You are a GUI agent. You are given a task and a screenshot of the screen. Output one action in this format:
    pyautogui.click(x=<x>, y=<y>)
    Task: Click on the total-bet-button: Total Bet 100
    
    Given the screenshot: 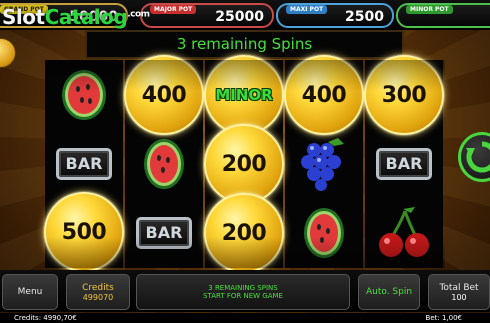 What is the action you would take?
    pyautogui.click(x=459, y=292)
    